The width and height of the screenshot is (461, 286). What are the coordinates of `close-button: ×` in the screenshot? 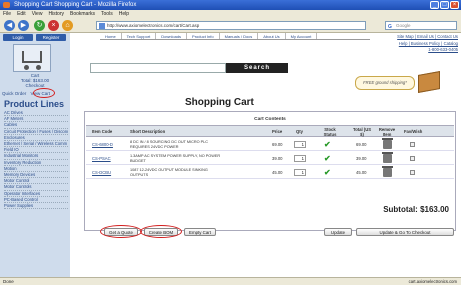 It's located at (454, 5).